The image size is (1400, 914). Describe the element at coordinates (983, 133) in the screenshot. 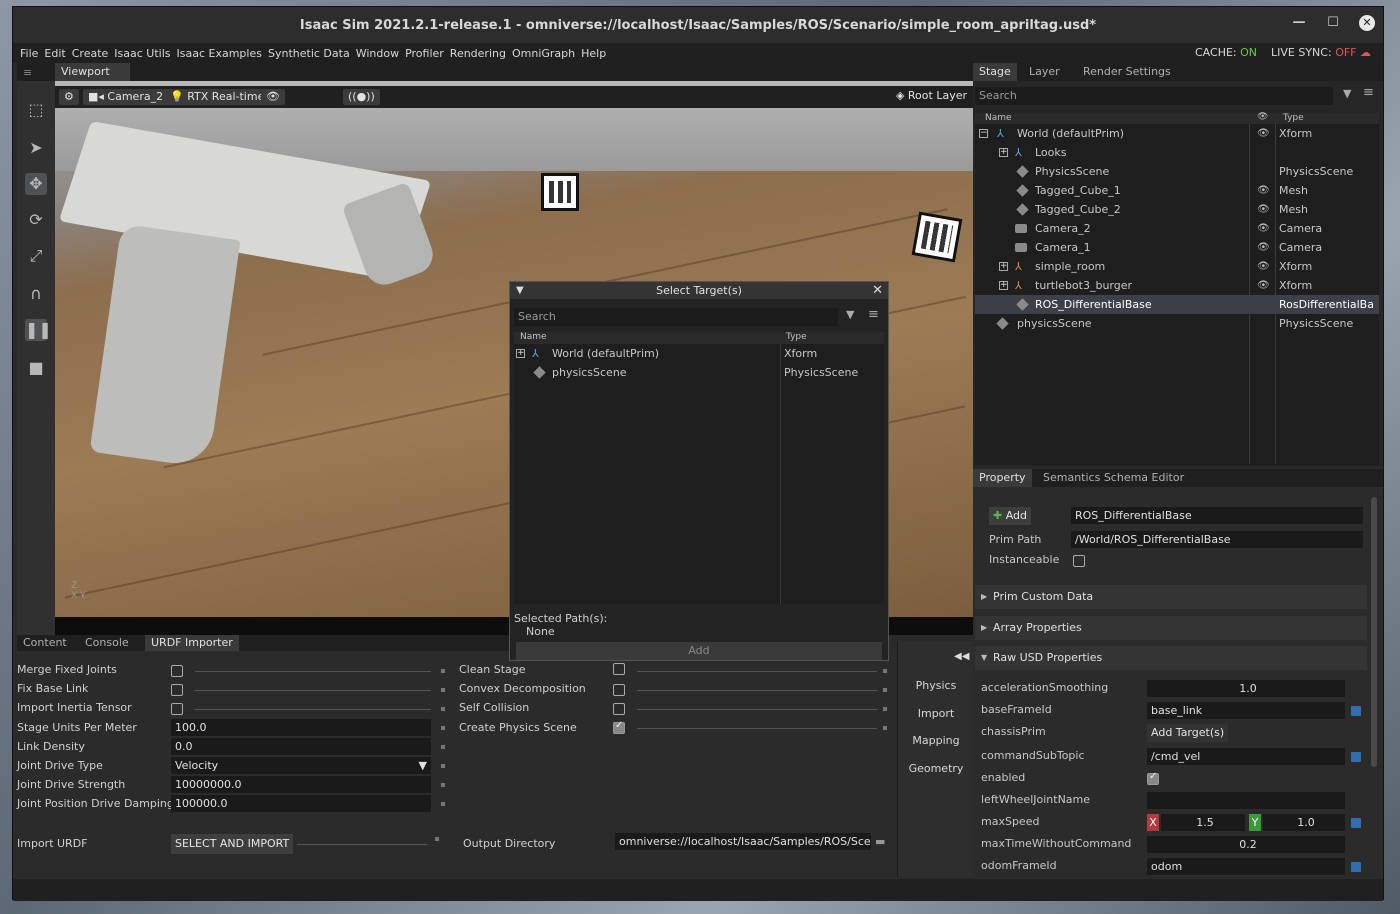

I see `collapse-minus-icon: −` at that location.